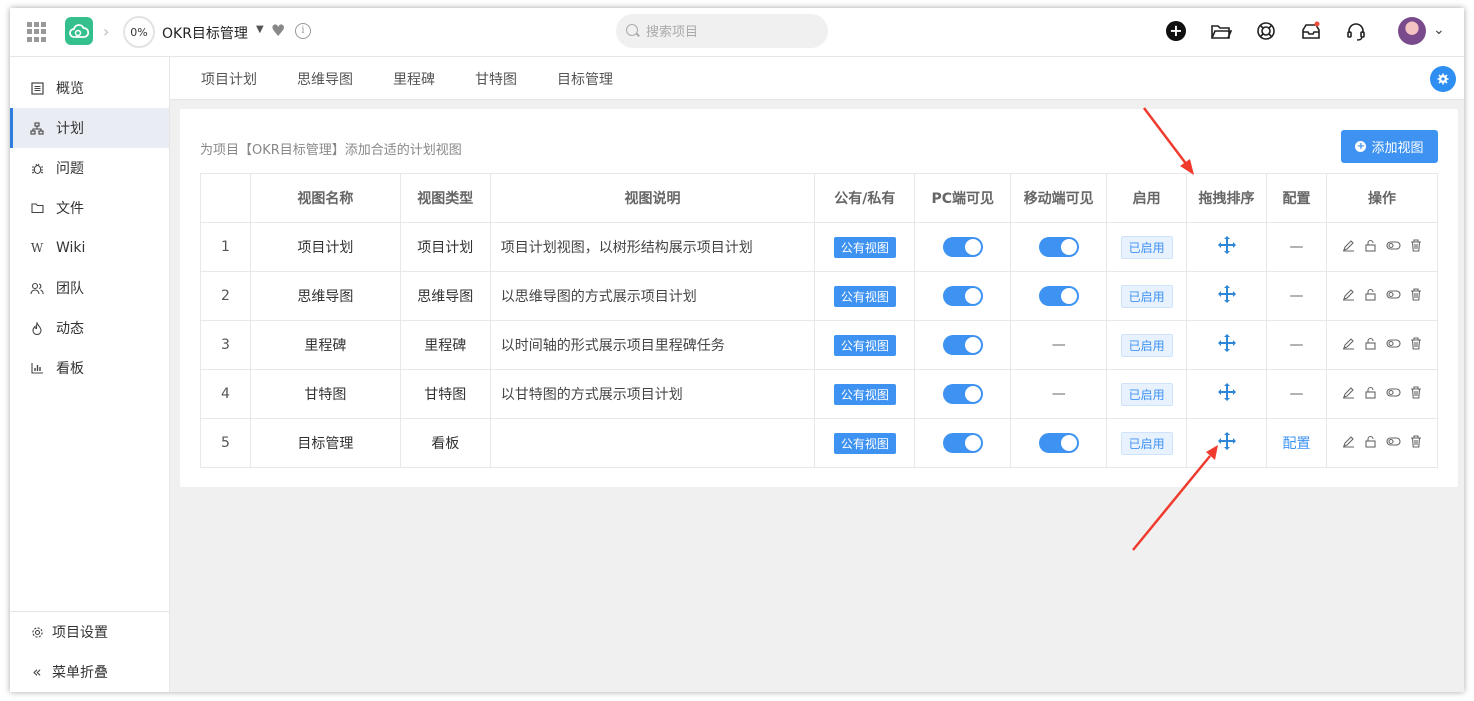  What do you see at coordinates (37, 288) in the screenshot?
I see `team-icon` at bounding box center [37, 288].